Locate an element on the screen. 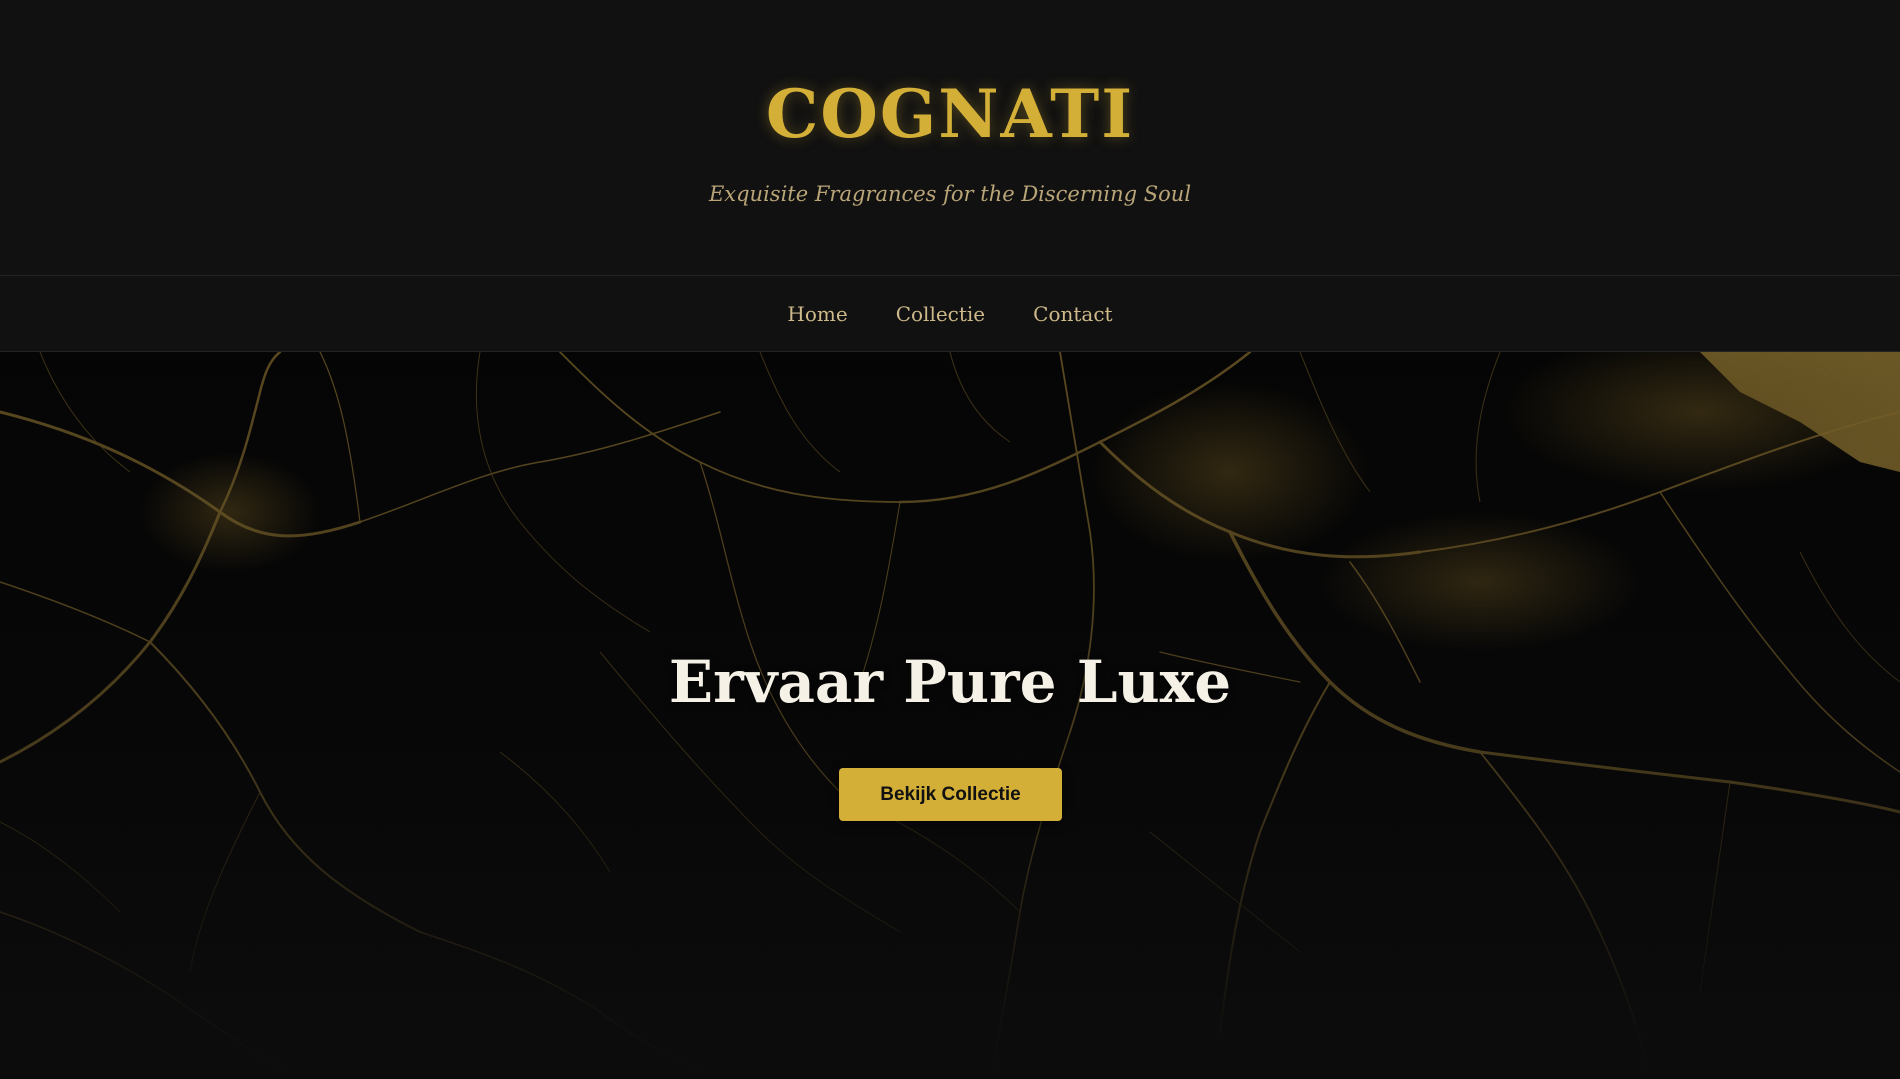 Image resolution: width=1900 pixels, height=1079 pixels. nav-link-contact: Contact is located at coordinates (1072, 314).